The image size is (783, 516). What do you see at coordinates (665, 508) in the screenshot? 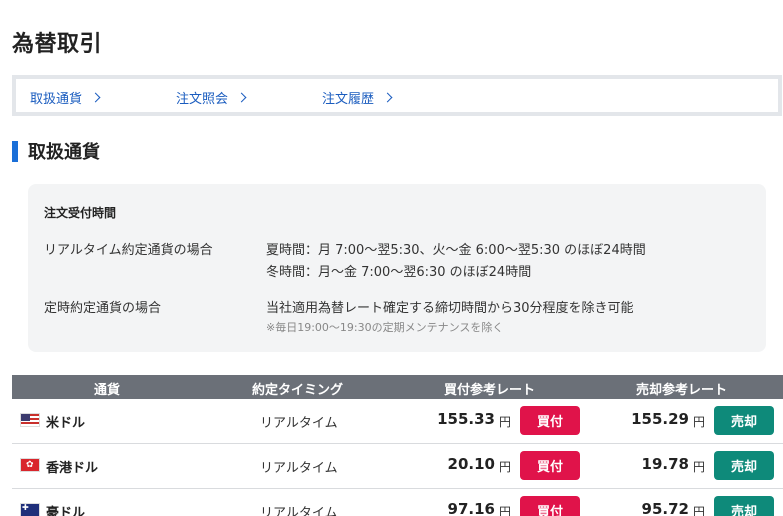
I see `sell-rate: 95.72` at bounding box center [665, 508].